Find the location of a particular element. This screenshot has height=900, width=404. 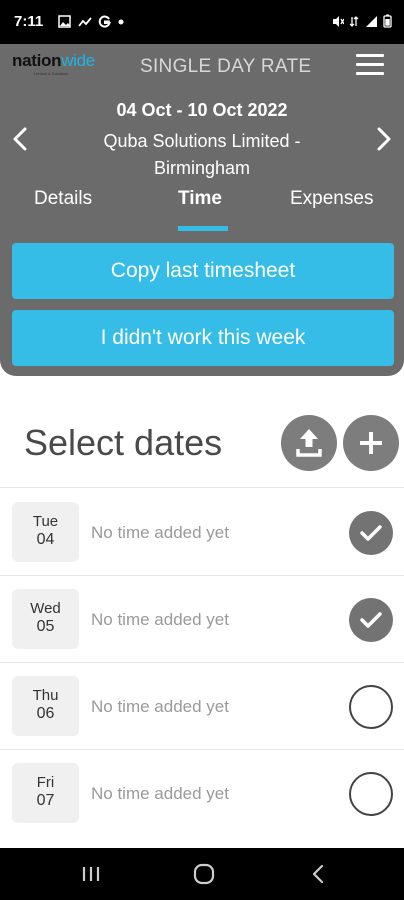

copy-last-timesheet-button: Copy last timesheet is located at coordinates (203, 271).